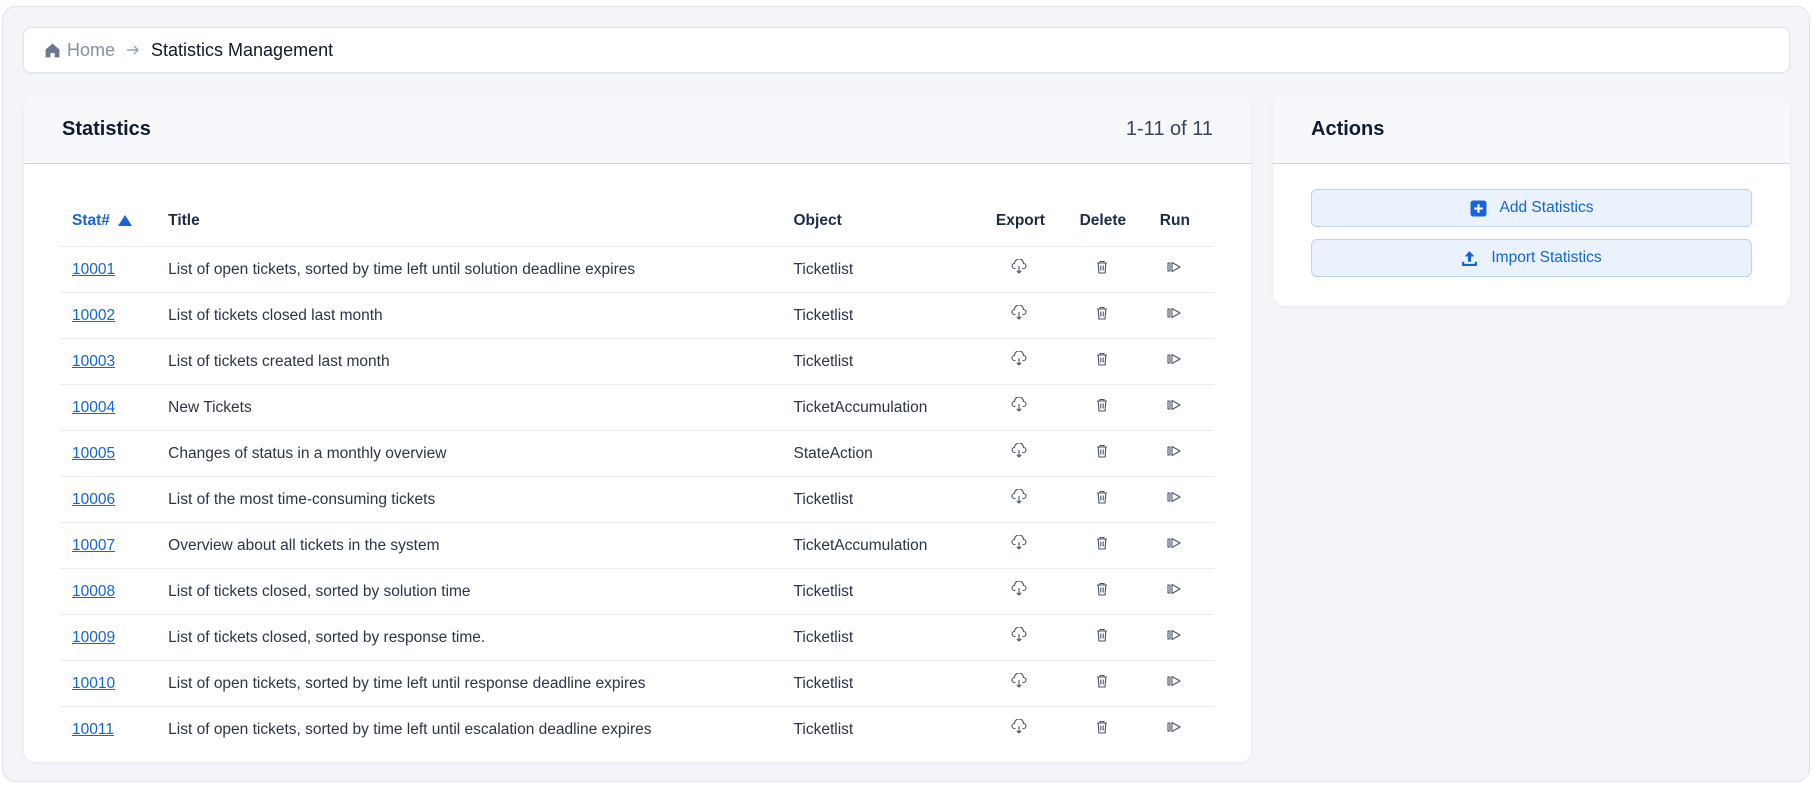 The height and width of the screenshot is (786, 1813). I want to click on stat-number-cell: 10004, so click(114, 407).